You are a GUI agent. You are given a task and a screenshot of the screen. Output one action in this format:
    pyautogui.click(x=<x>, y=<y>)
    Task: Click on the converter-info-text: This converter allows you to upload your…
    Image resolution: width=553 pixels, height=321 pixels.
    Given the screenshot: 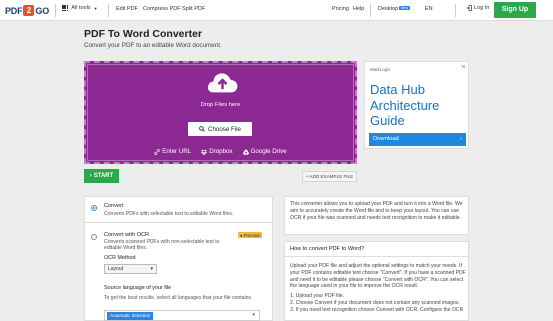 What is the action you would take?
    pyautogui.click(x=376, y=211)
    